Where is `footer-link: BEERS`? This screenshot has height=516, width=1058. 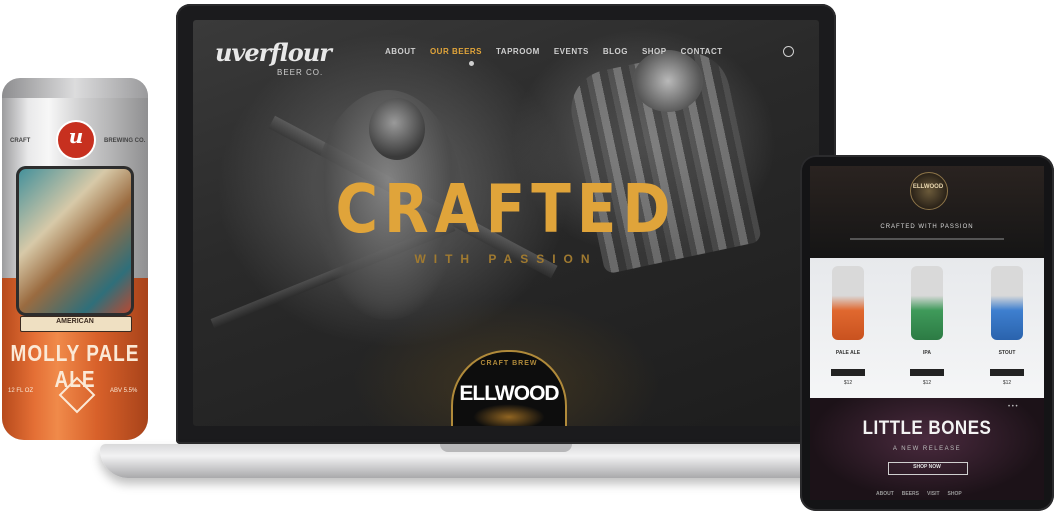 footer-link: BEERS is located at coordinates (910, 494).